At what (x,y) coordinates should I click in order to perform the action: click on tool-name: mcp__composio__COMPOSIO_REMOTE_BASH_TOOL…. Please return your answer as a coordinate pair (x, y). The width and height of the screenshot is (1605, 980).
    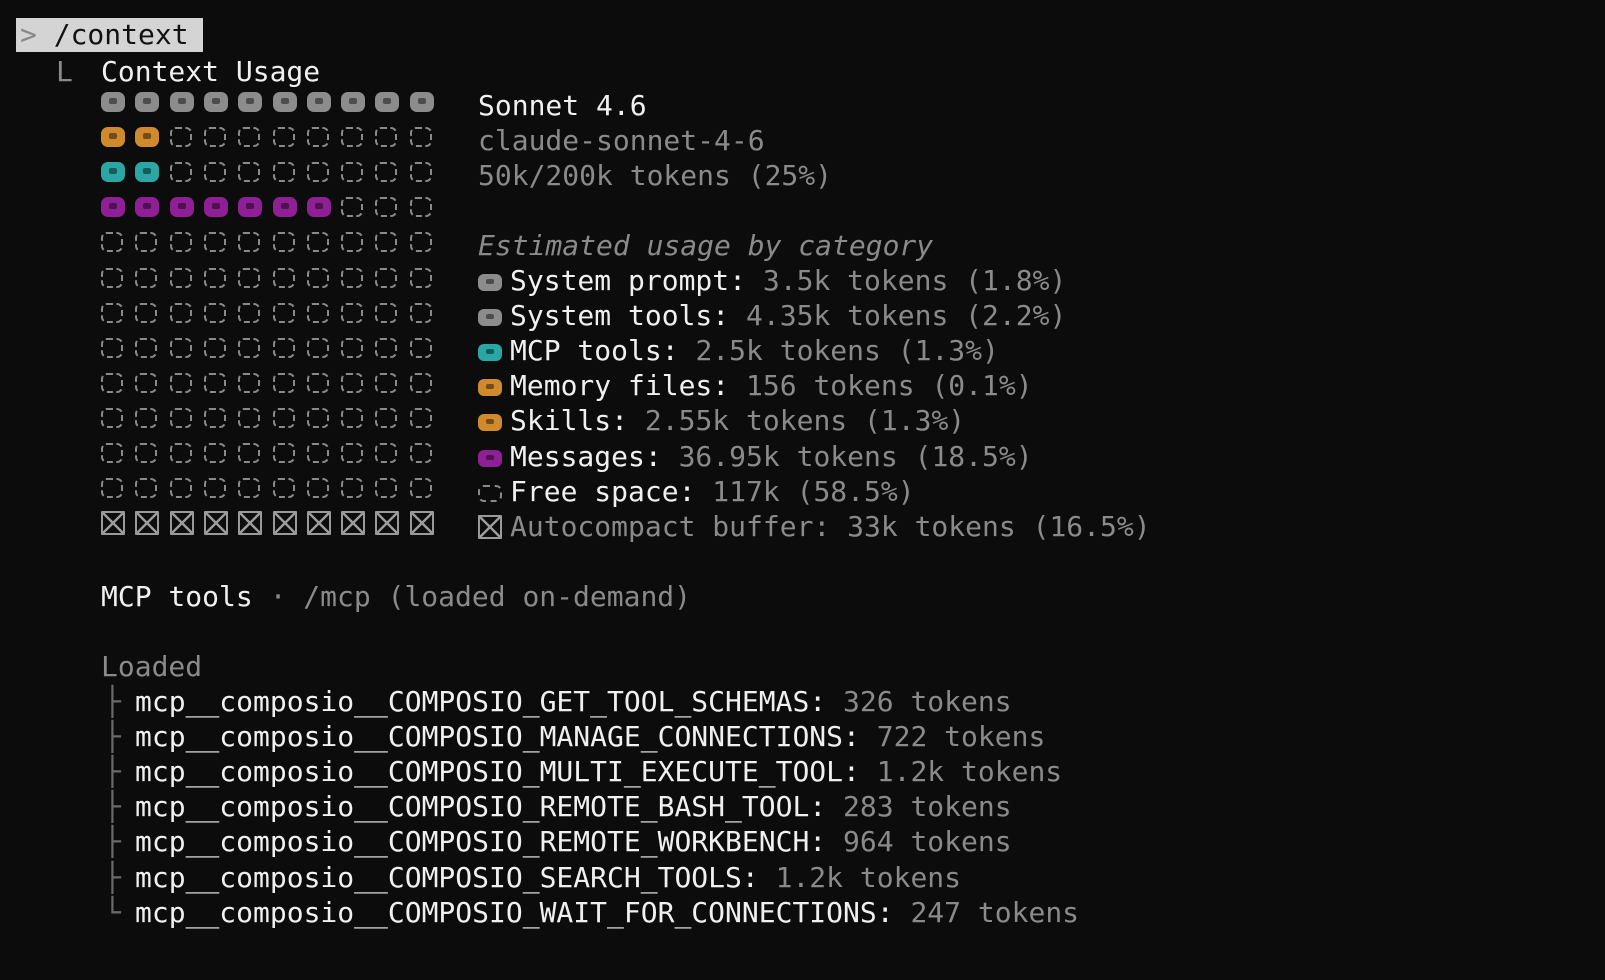
    Looking at the image, I should click on (481, 807).